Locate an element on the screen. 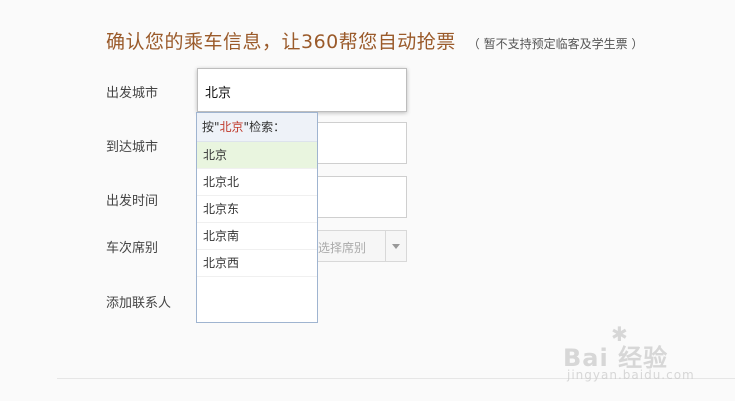 The width and height of the screenshot is (735, 401). suggestion-header-prefix: 按" is located at coordinates (211, 127).